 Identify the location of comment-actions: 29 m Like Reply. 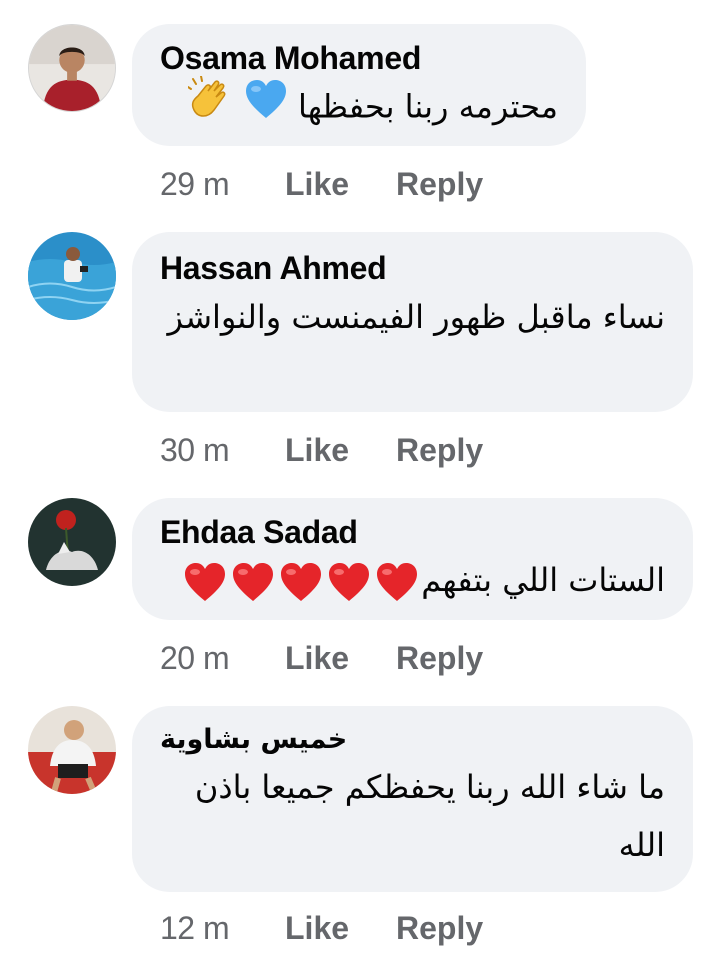
(321, 184).